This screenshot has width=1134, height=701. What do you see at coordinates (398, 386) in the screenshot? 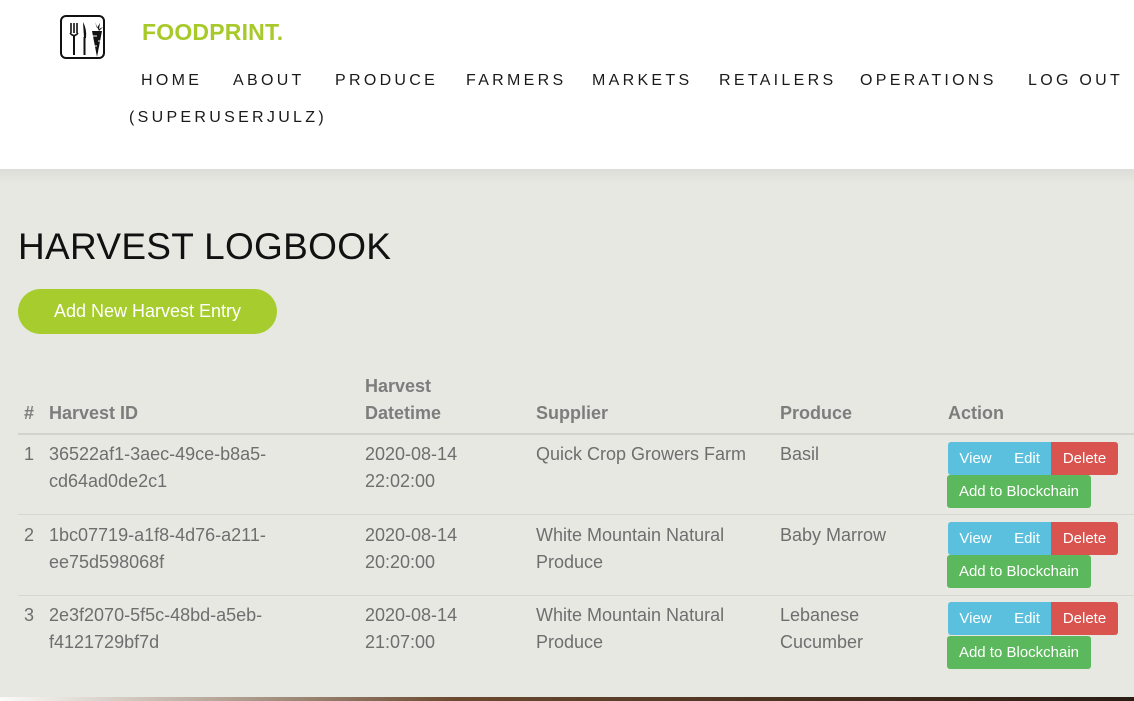
I see `col-header-harvest-datetime-line1: Harvest` at bounding box center [398, 386].